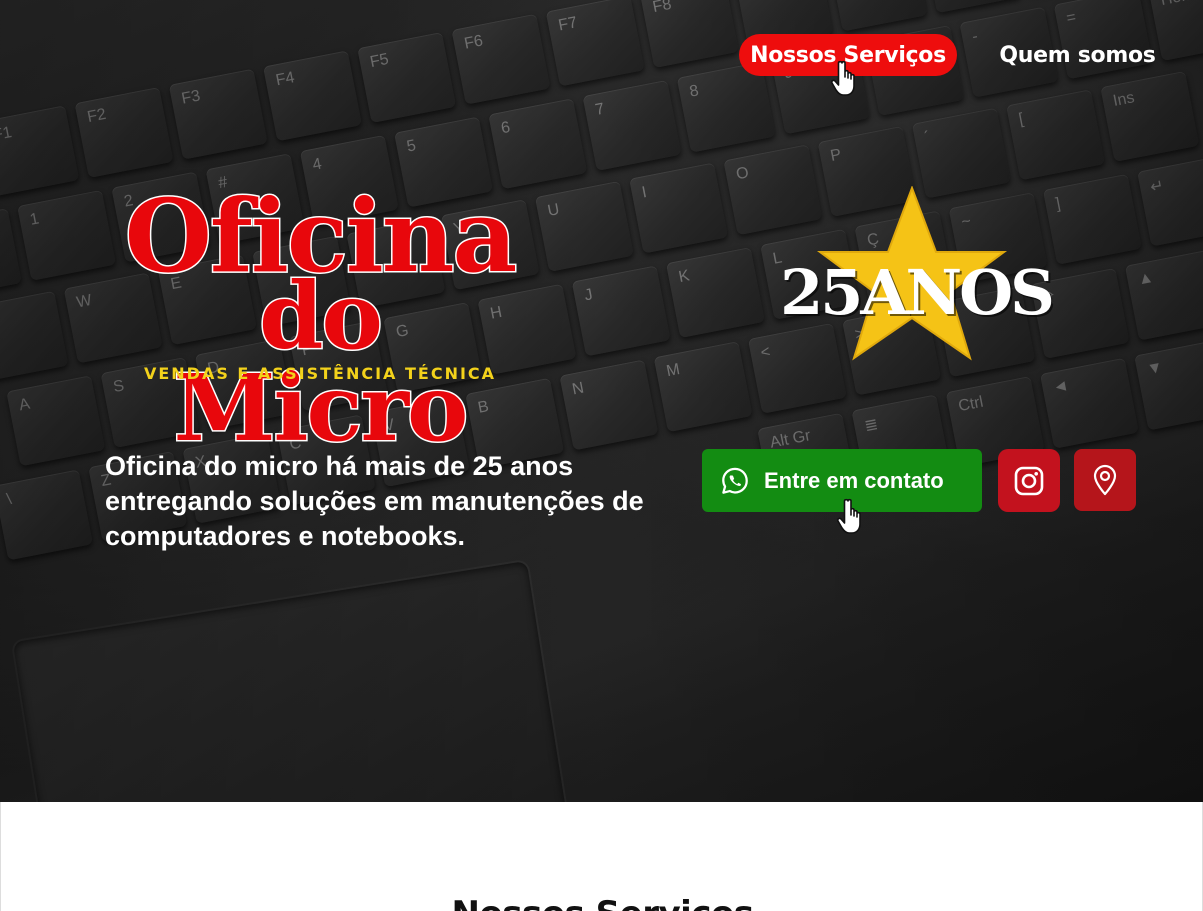 This screenshot has height=911, width=1203. Describe the element at coordinates (917, 292) in the screenshot. I see `badge-text: 25ANOS` at that location.